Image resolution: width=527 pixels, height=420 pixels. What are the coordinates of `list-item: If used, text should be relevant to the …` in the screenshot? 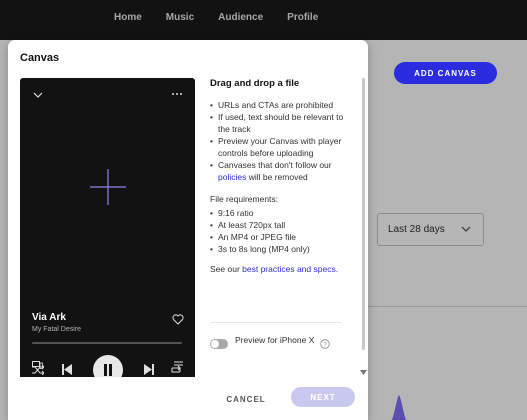 It's located at (281, 123).